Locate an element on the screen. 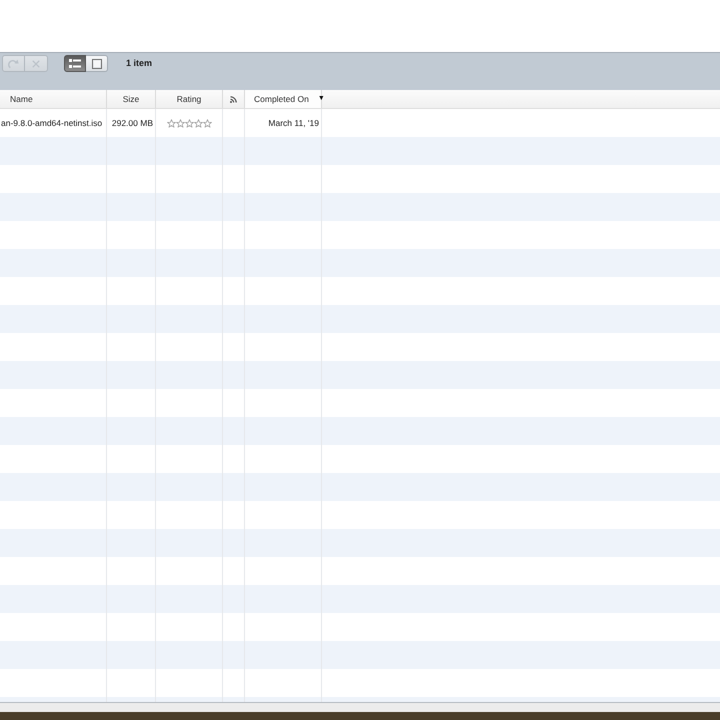  list-icon is located at coordinates (75, 63).